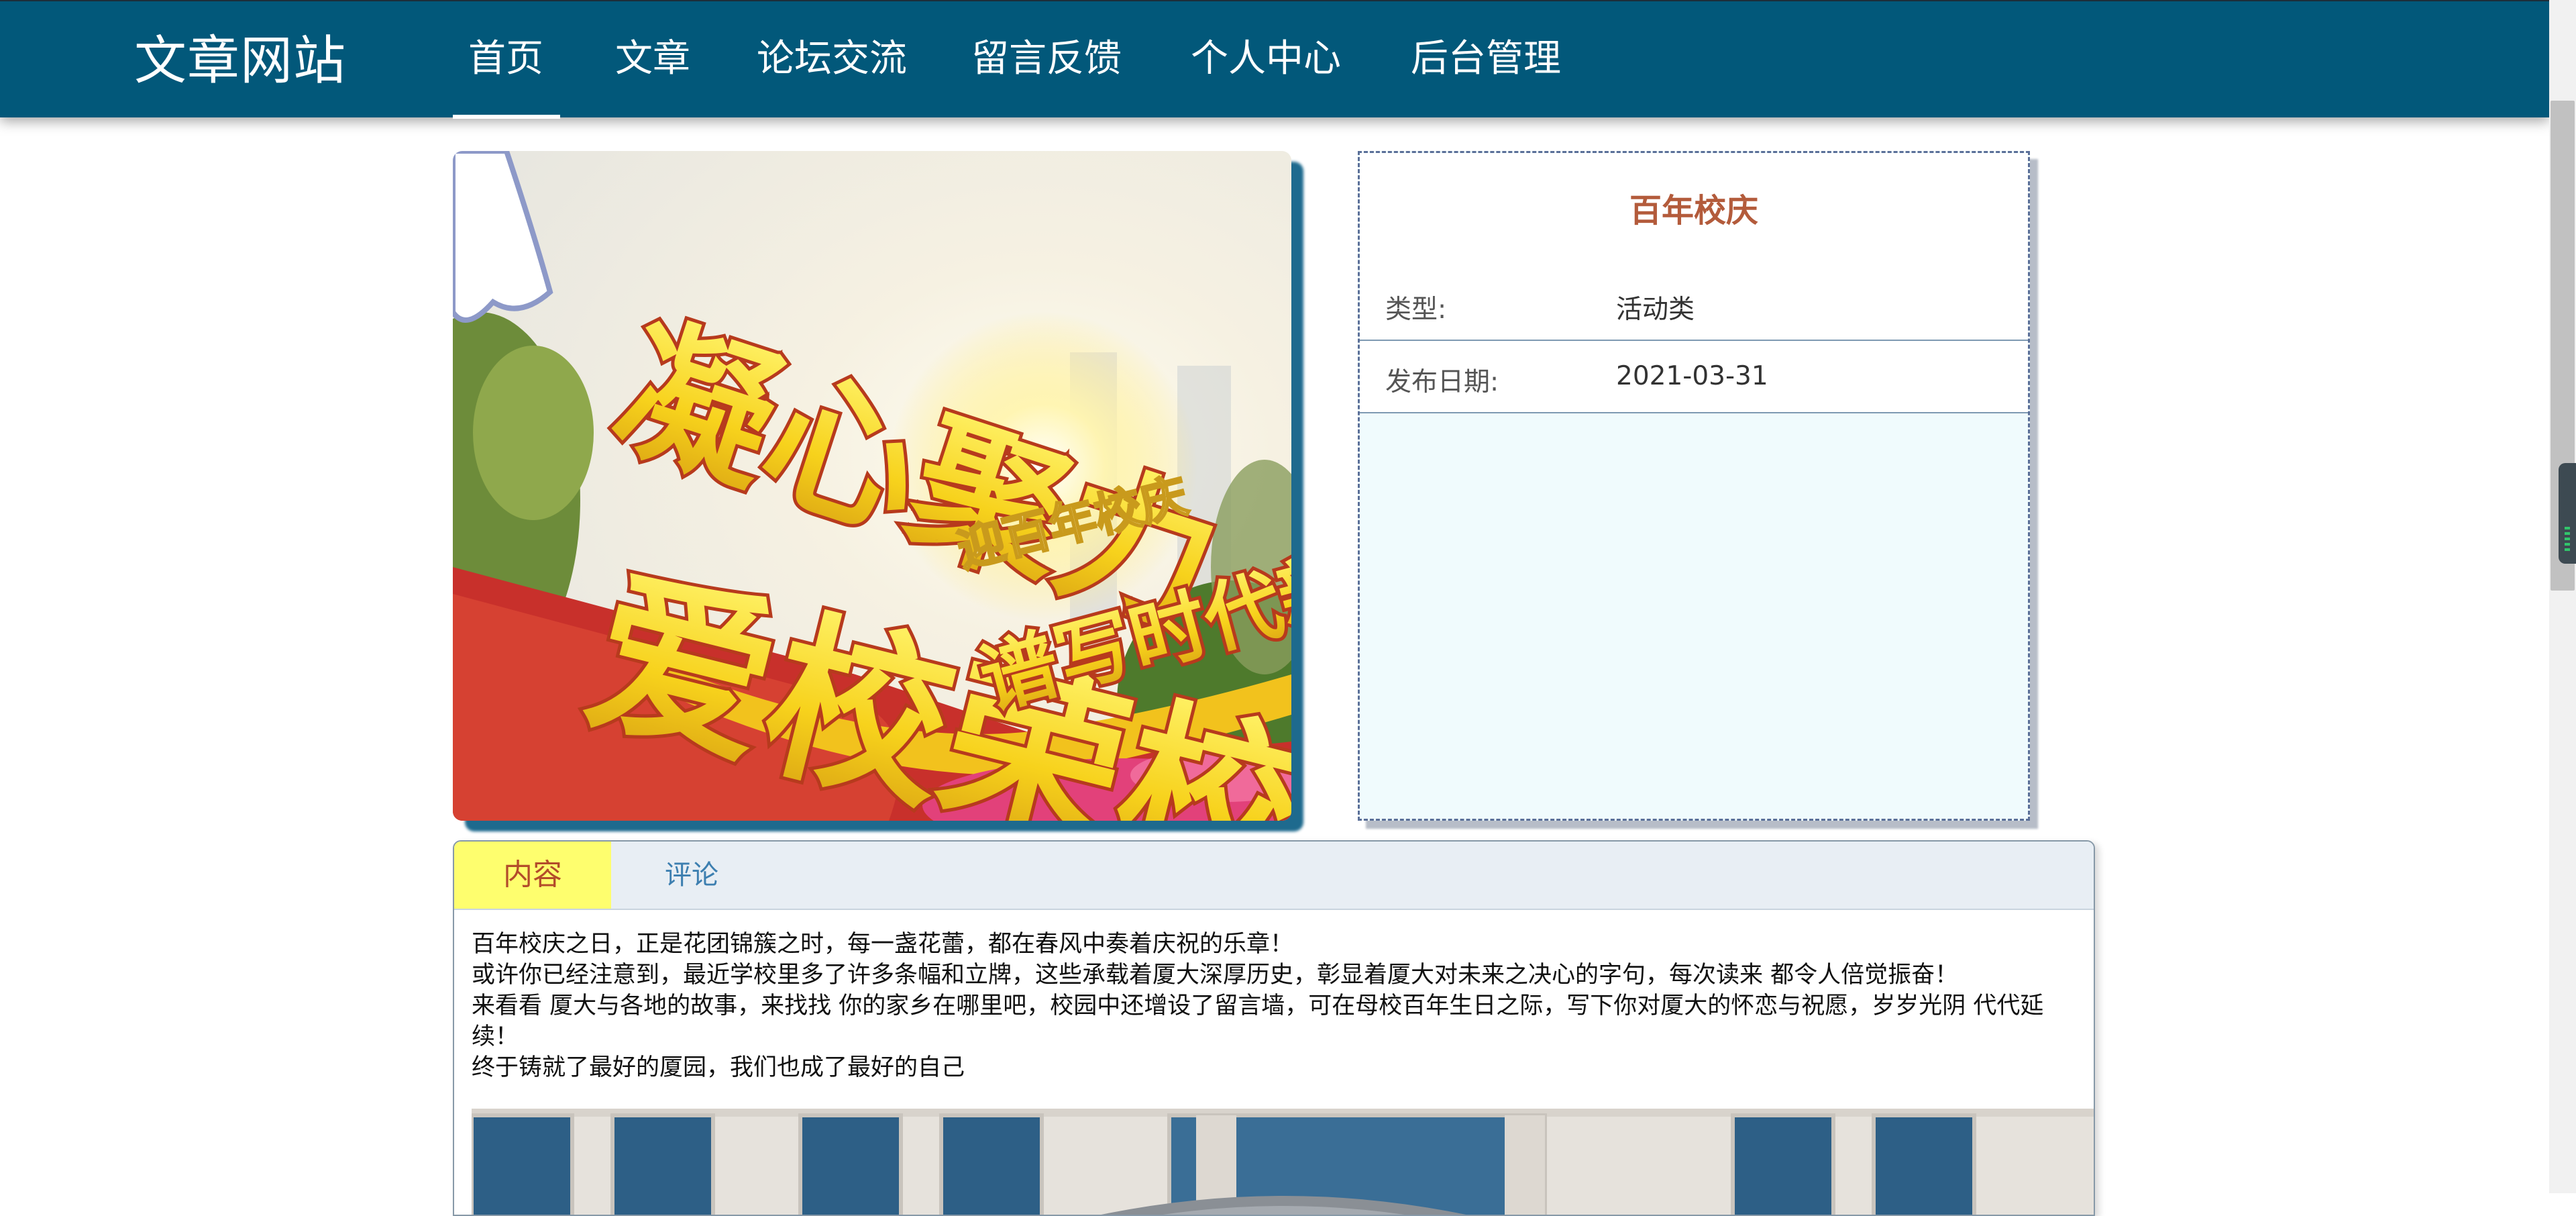  I want to click on nav-item-forum: 论坛交流, so click(832, 59).